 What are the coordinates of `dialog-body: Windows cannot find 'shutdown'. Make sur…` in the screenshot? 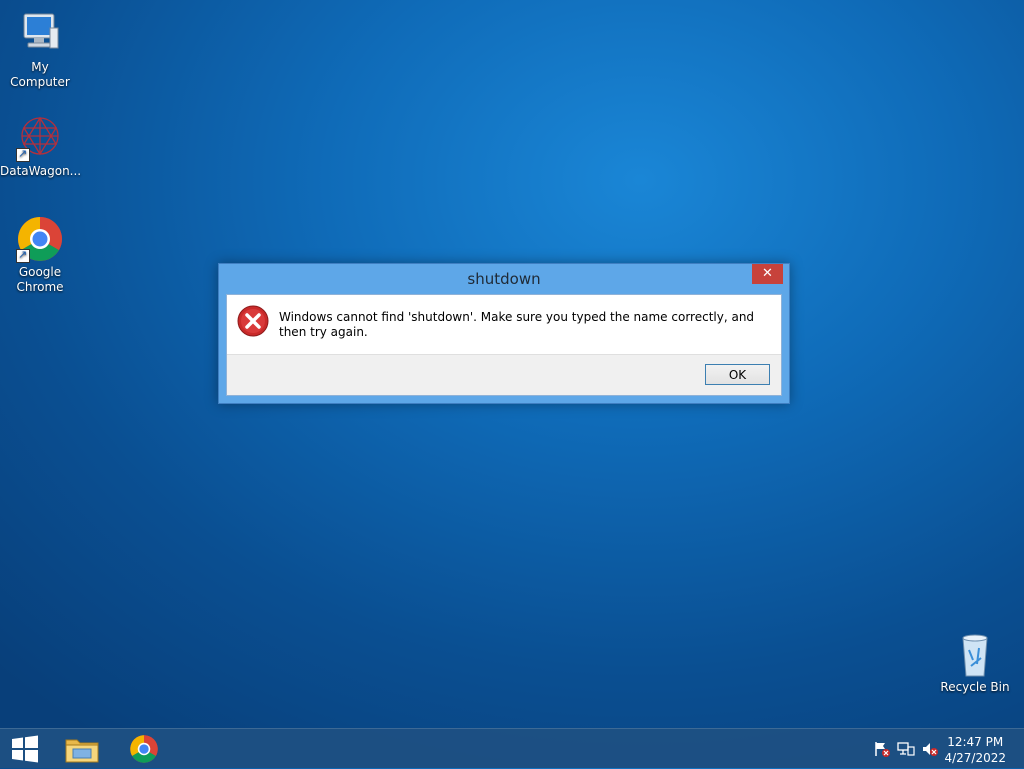 It's located at (504, 345).